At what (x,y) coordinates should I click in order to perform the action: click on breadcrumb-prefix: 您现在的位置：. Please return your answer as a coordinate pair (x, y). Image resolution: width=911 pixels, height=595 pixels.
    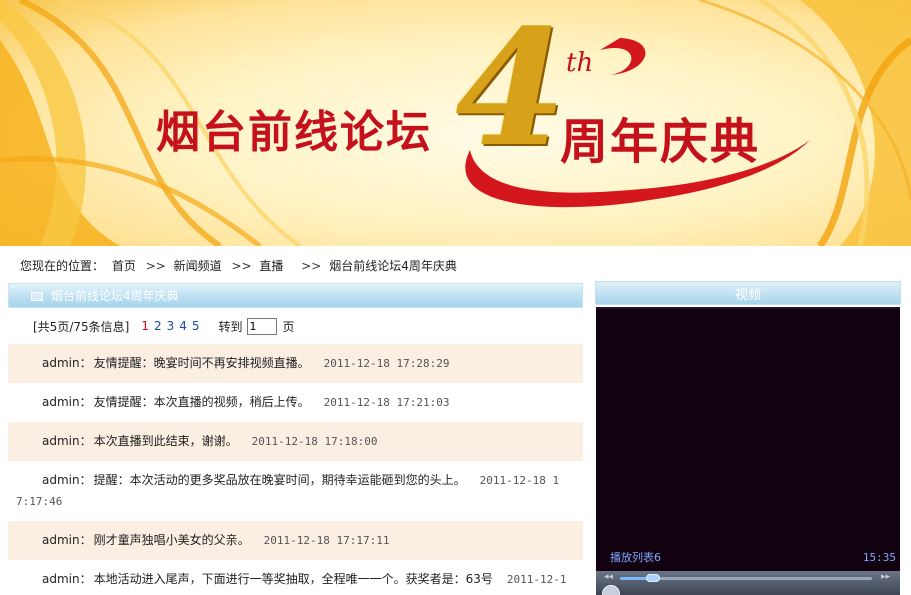
    Looking at the image, I should click on (62, 266).